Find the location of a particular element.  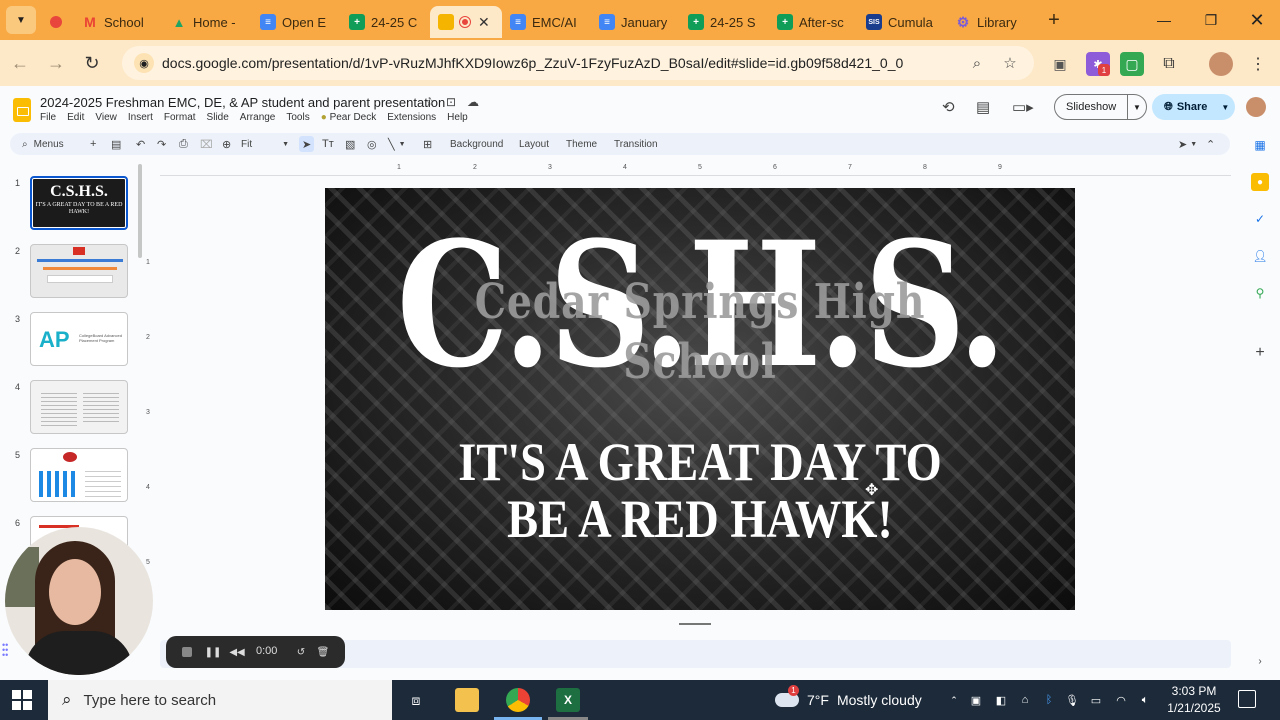

taskbar-search-box: ⌕ Type here to search is located at coordinates (220, 700).